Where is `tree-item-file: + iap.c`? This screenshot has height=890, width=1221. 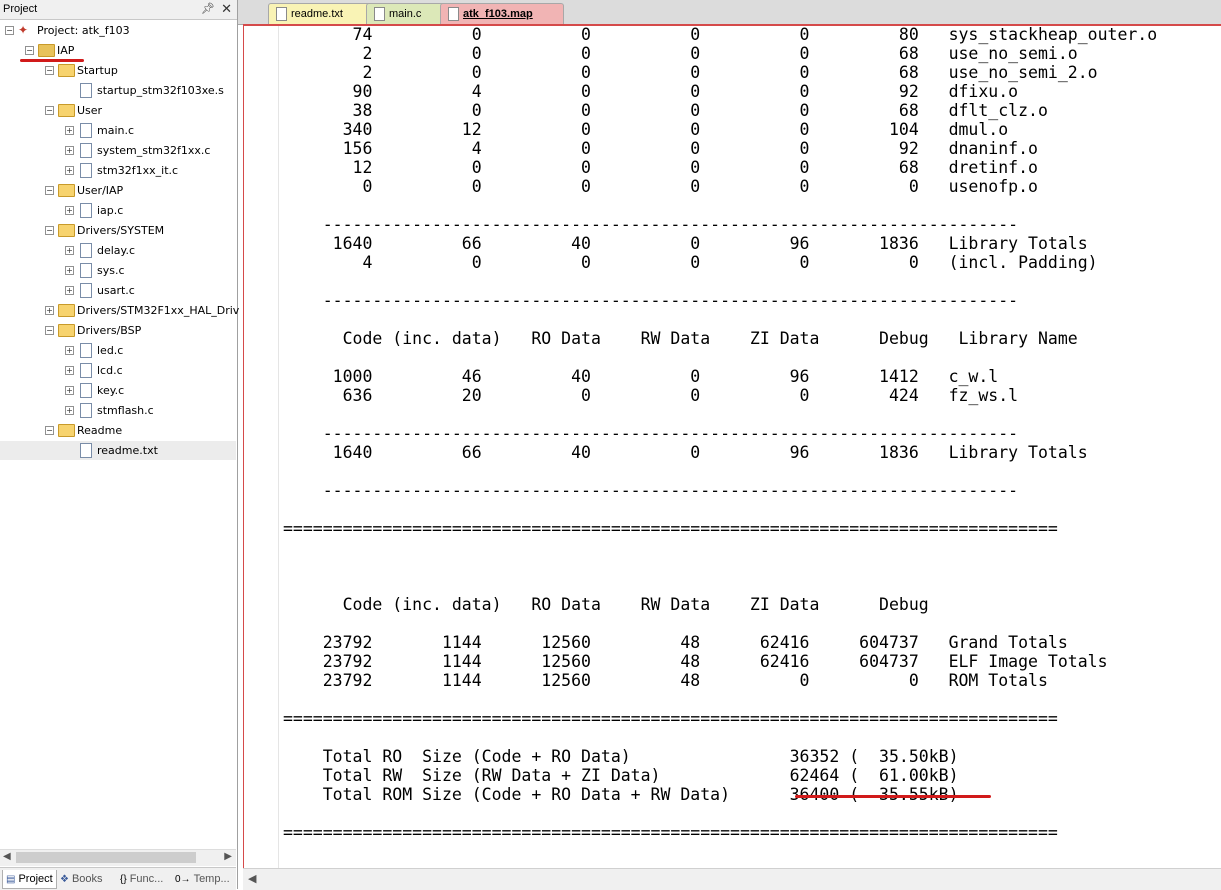 tree-item-file: + iap.c is located at coordinates (118, 210).